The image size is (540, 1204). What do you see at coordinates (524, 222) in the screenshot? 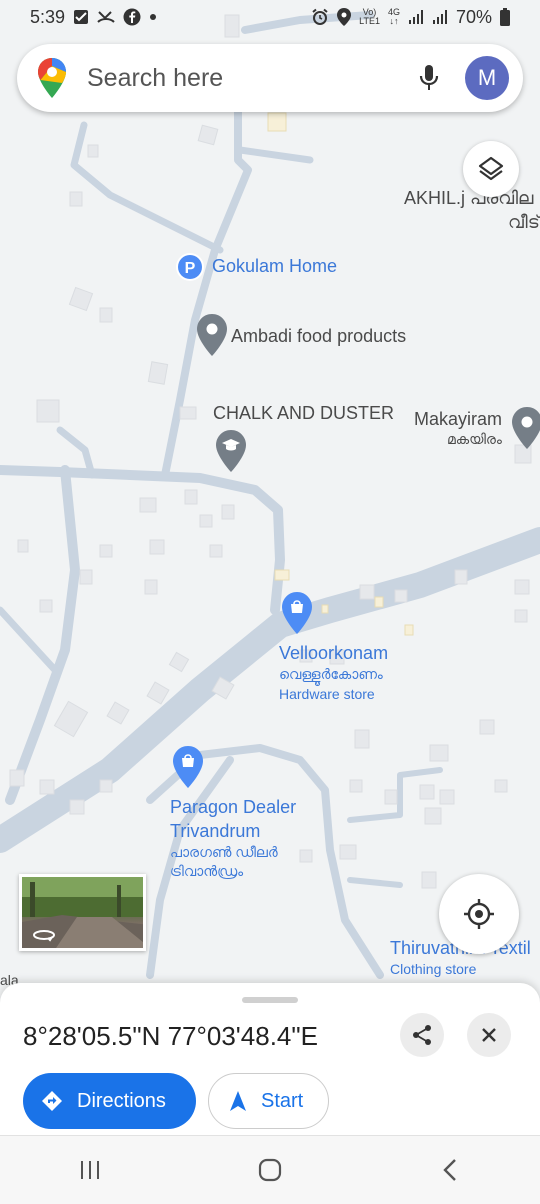
I see `akhil-label-line2: വീട്` at bounding box center [524, 222].